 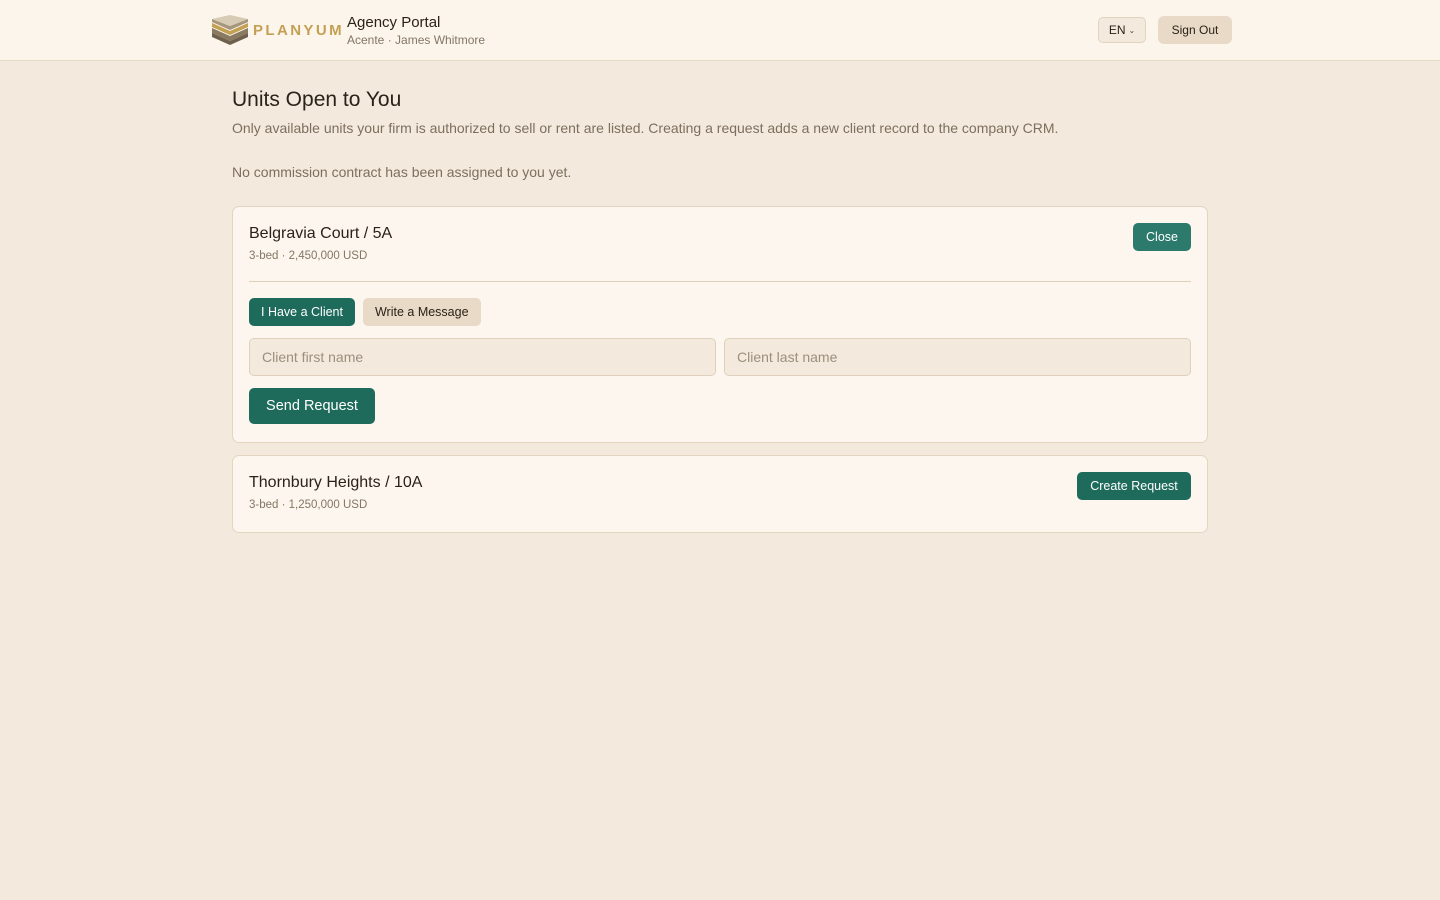 What do you see at coordinates (1132, 30) in the screenshot?
I see `chevron-down-icon: ⌄` at bounding box center [1132, 30].